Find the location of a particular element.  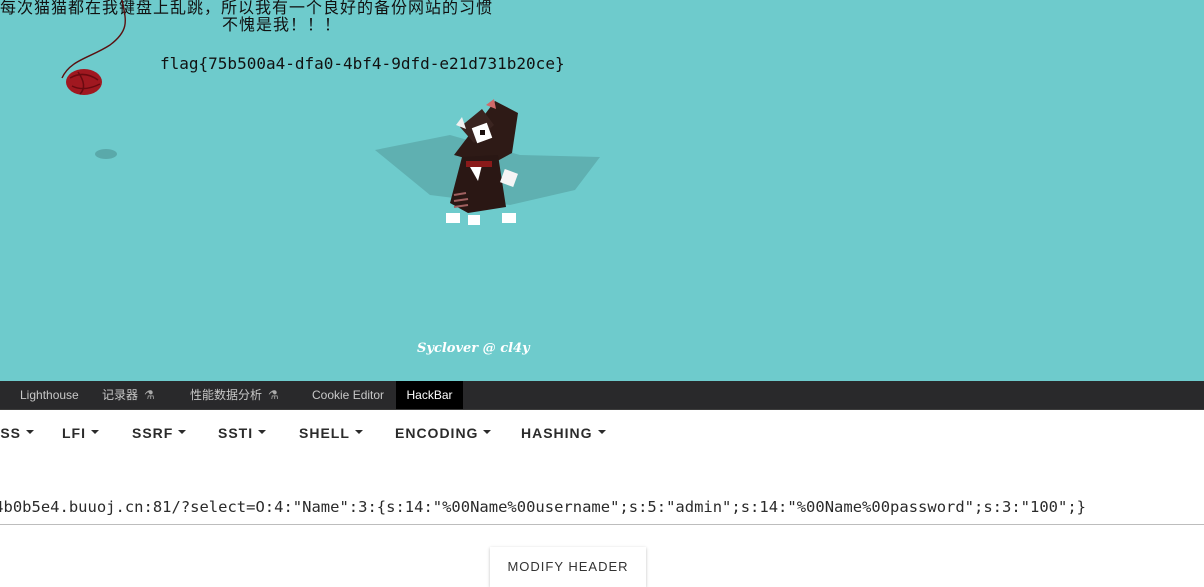

tab-cookie-editor: Cookie Editor is located at coordinates (348, 395).